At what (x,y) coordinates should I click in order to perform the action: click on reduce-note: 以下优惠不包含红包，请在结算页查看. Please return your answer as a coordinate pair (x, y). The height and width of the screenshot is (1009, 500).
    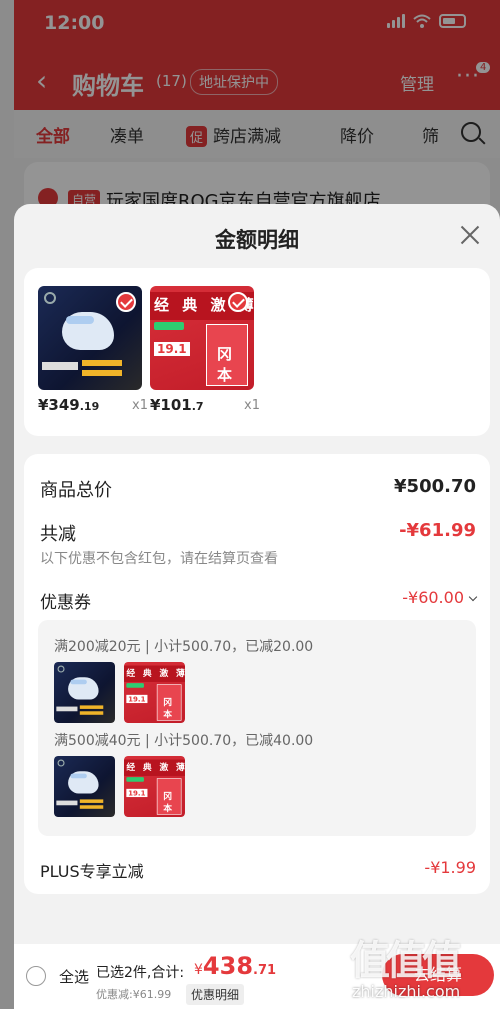
    Looking at the image, I should click on (159, 559).